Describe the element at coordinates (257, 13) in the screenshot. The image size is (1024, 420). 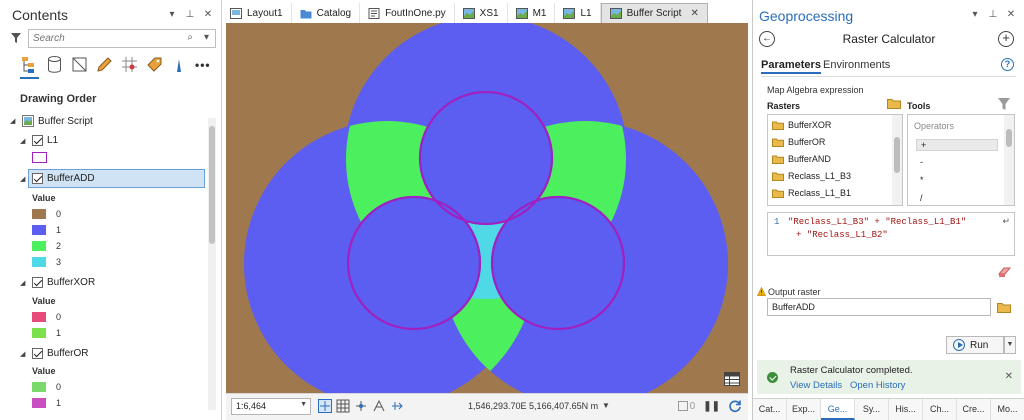
I see `tab-layout1: Layout1` at that location.